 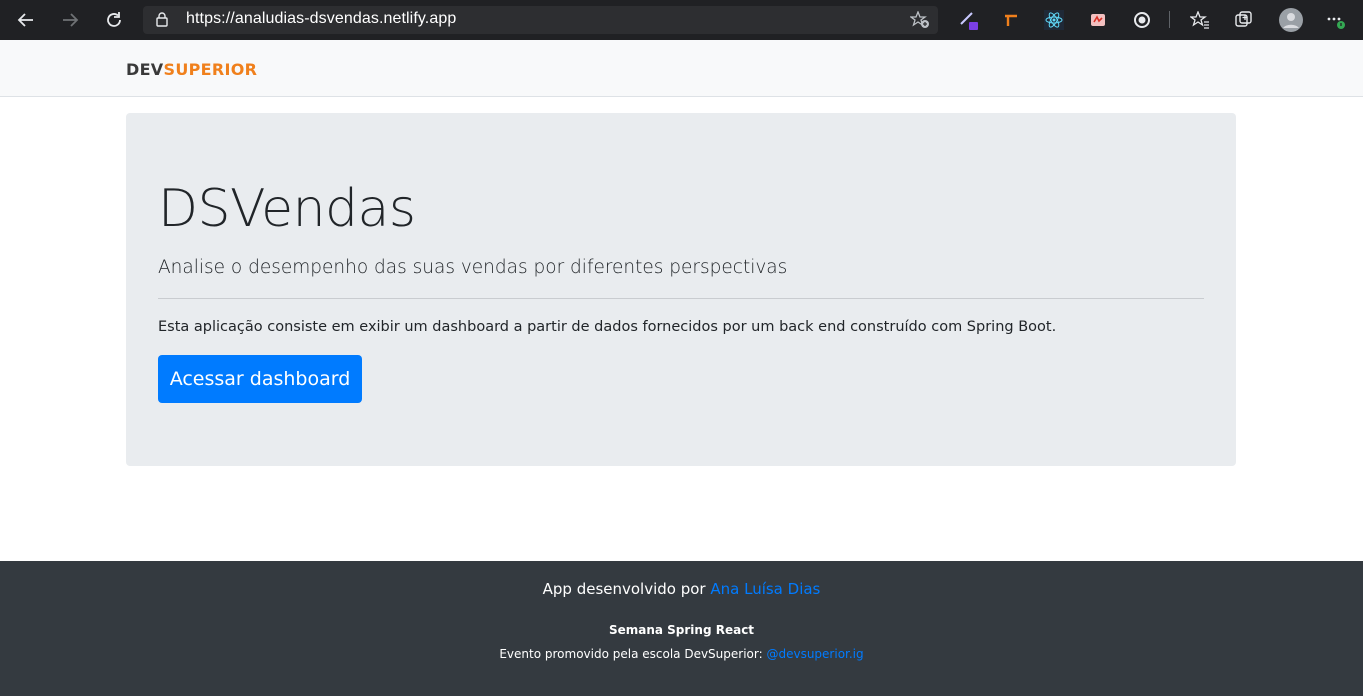 I want to click on extension-orange-icon, so click(x=1011, y=20).